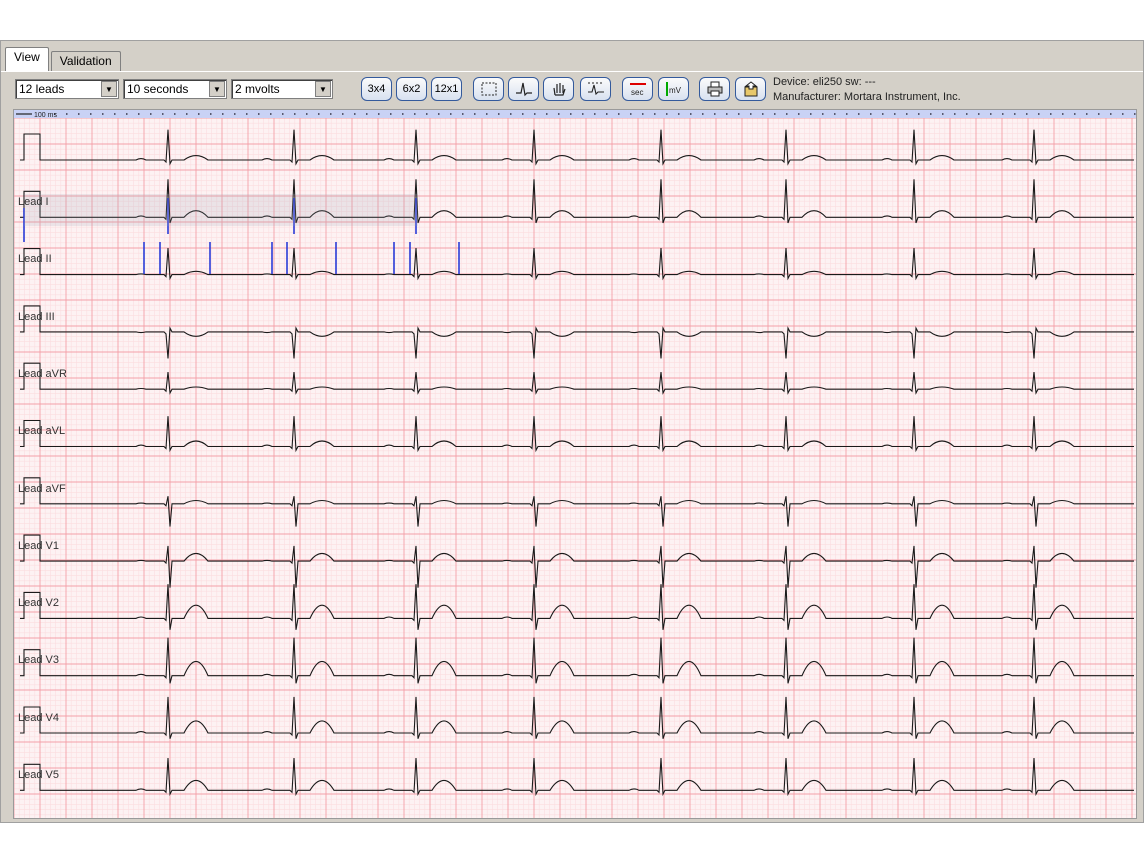  I want to click on time-ruler, so click(575, 114).